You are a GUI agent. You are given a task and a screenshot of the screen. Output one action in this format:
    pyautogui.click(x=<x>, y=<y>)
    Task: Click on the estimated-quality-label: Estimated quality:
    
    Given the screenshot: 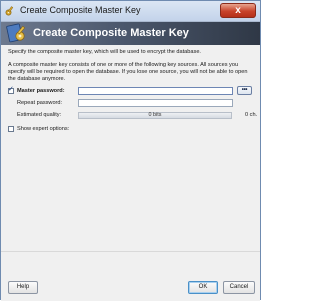 What is the action you would take?
    pyautogui.click(x=39, y=115)
    